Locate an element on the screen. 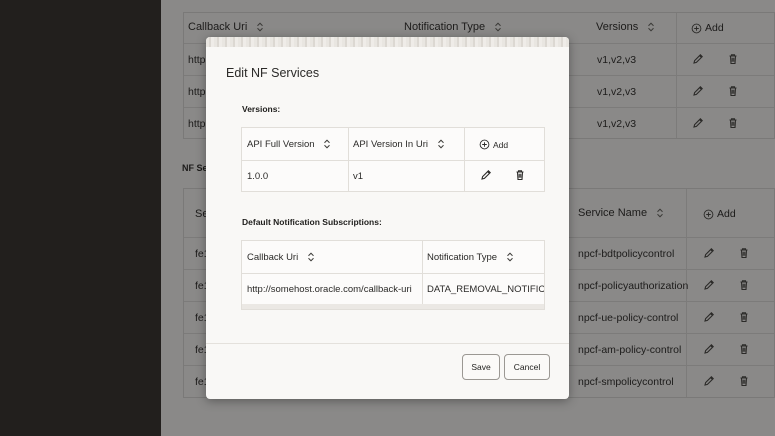 The image size is (775, 436). bg-service-name: npcf-ue-policy-control is located at coordinates (628, 318).